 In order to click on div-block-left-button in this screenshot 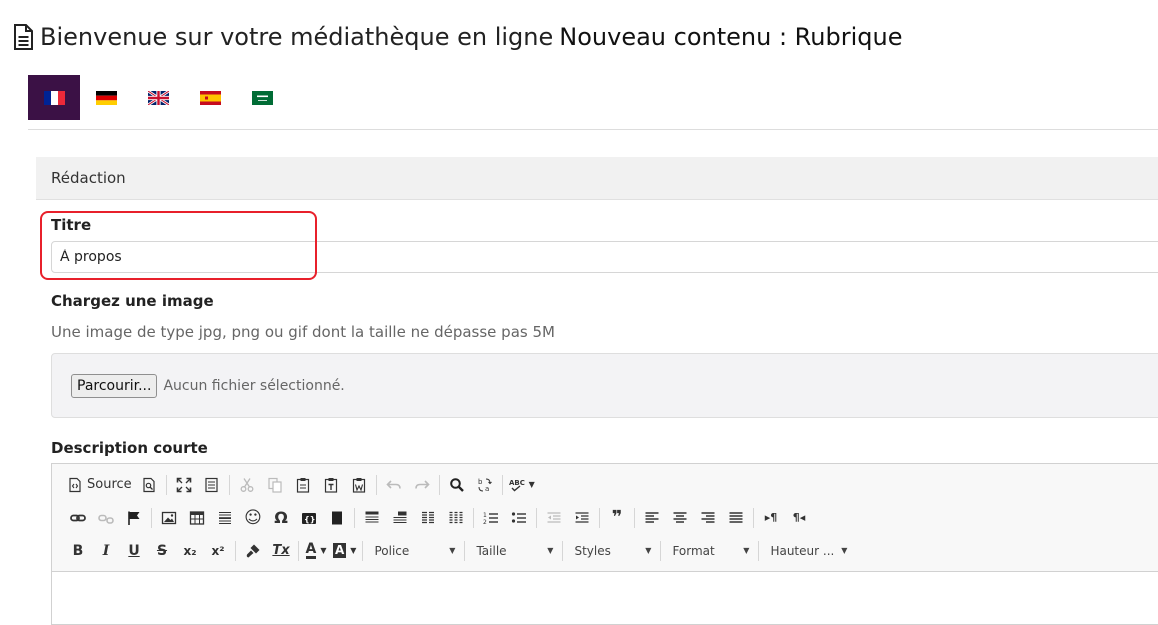, I will do `click(372, 518)`.